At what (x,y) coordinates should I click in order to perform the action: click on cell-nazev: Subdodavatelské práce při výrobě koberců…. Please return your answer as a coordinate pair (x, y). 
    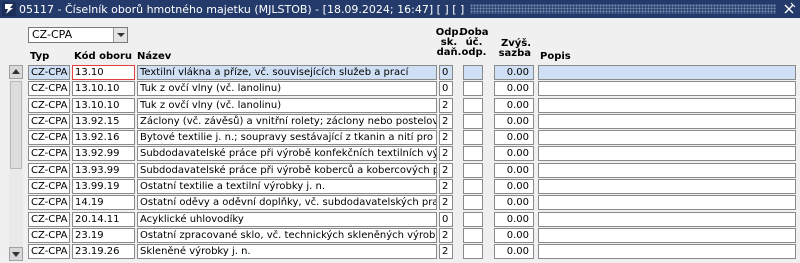
    Looking at the image, I should click on (287, 170).